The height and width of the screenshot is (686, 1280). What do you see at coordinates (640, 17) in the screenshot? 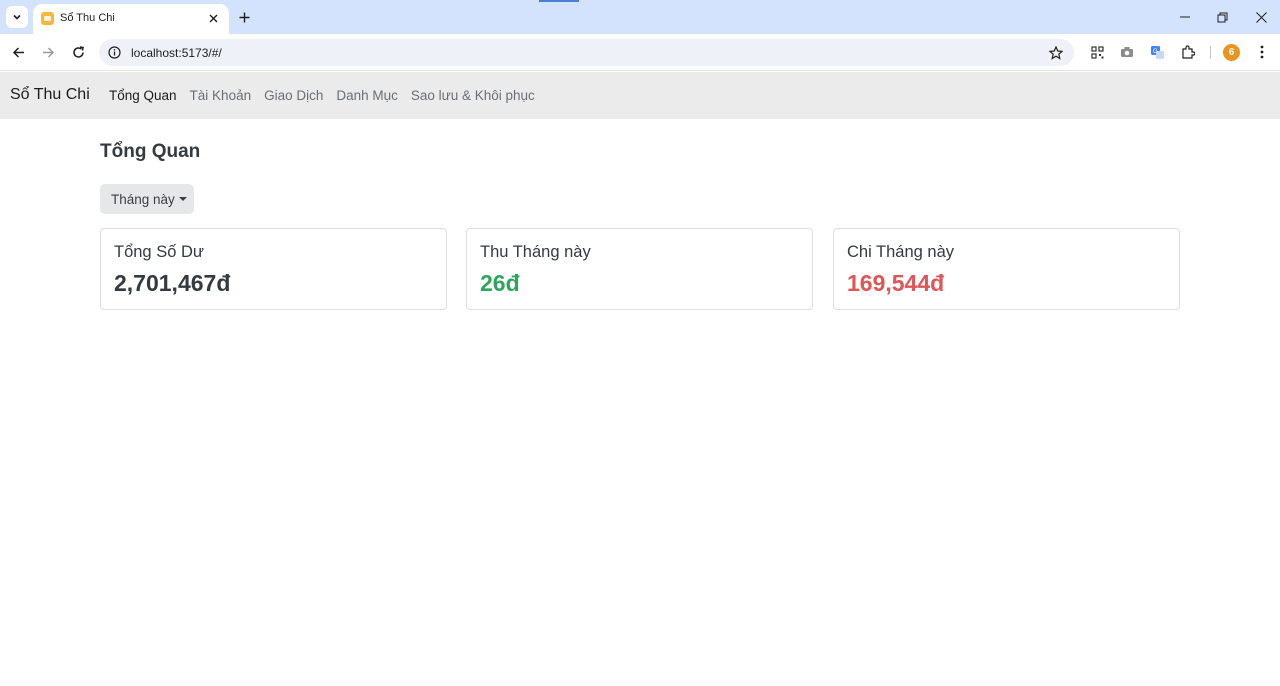
I see `browser-tab-strip: Sổ Thu Chi` at bounding box center [640, 17].